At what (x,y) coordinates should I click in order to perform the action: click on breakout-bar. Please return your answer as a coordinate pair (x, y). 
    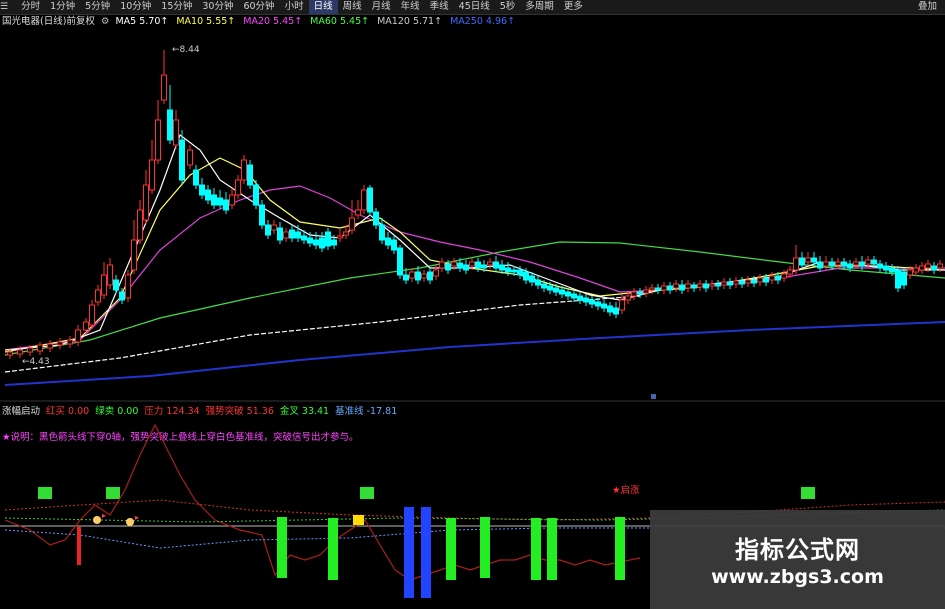
    Looking at the image, I should click on (426, 552).